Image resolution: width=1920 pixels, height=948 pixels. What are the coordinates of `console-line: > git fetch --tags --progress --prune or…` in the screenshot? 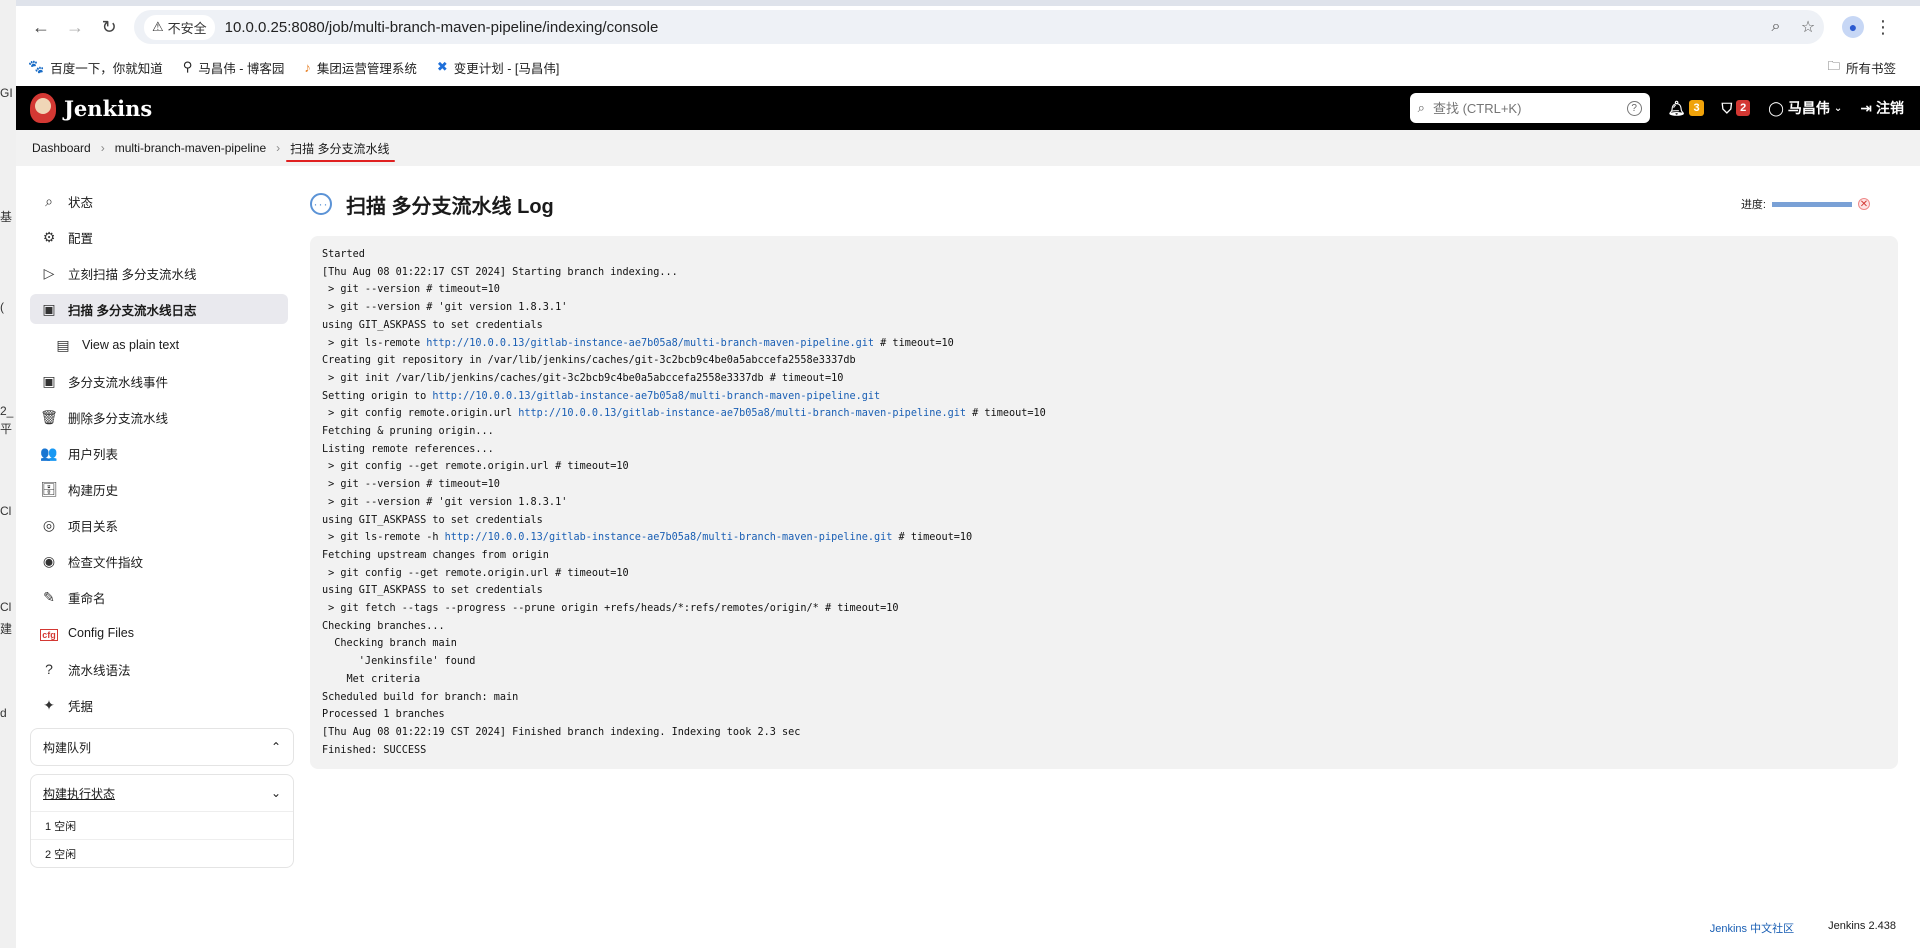 It's located at (610, 609).